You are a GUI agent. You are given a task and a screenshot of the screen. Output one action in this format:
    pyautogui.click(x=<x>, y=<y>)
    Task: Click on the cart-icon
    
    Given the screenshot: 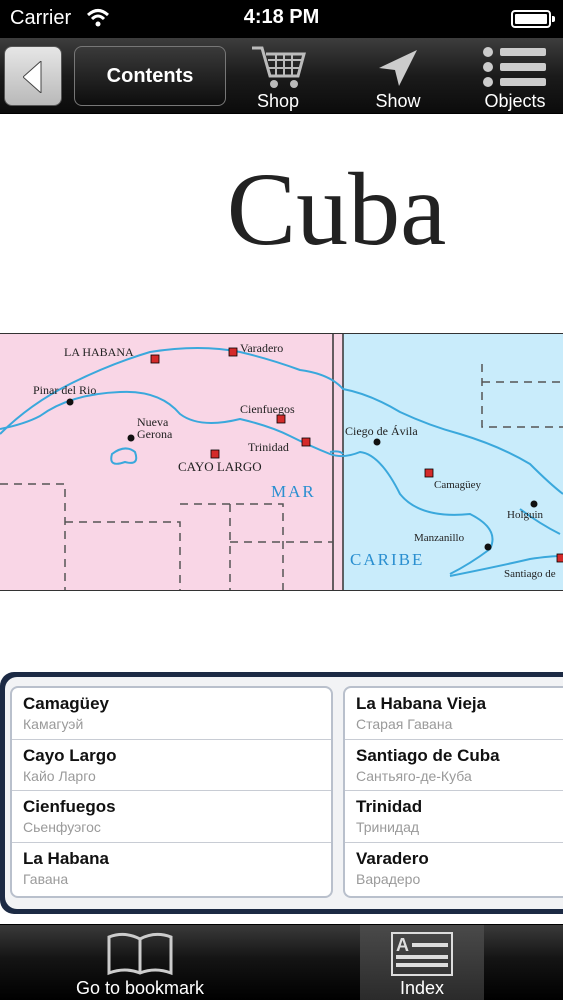 What is the action you would take?
    pyautogui.click(x=279, y=67)
    